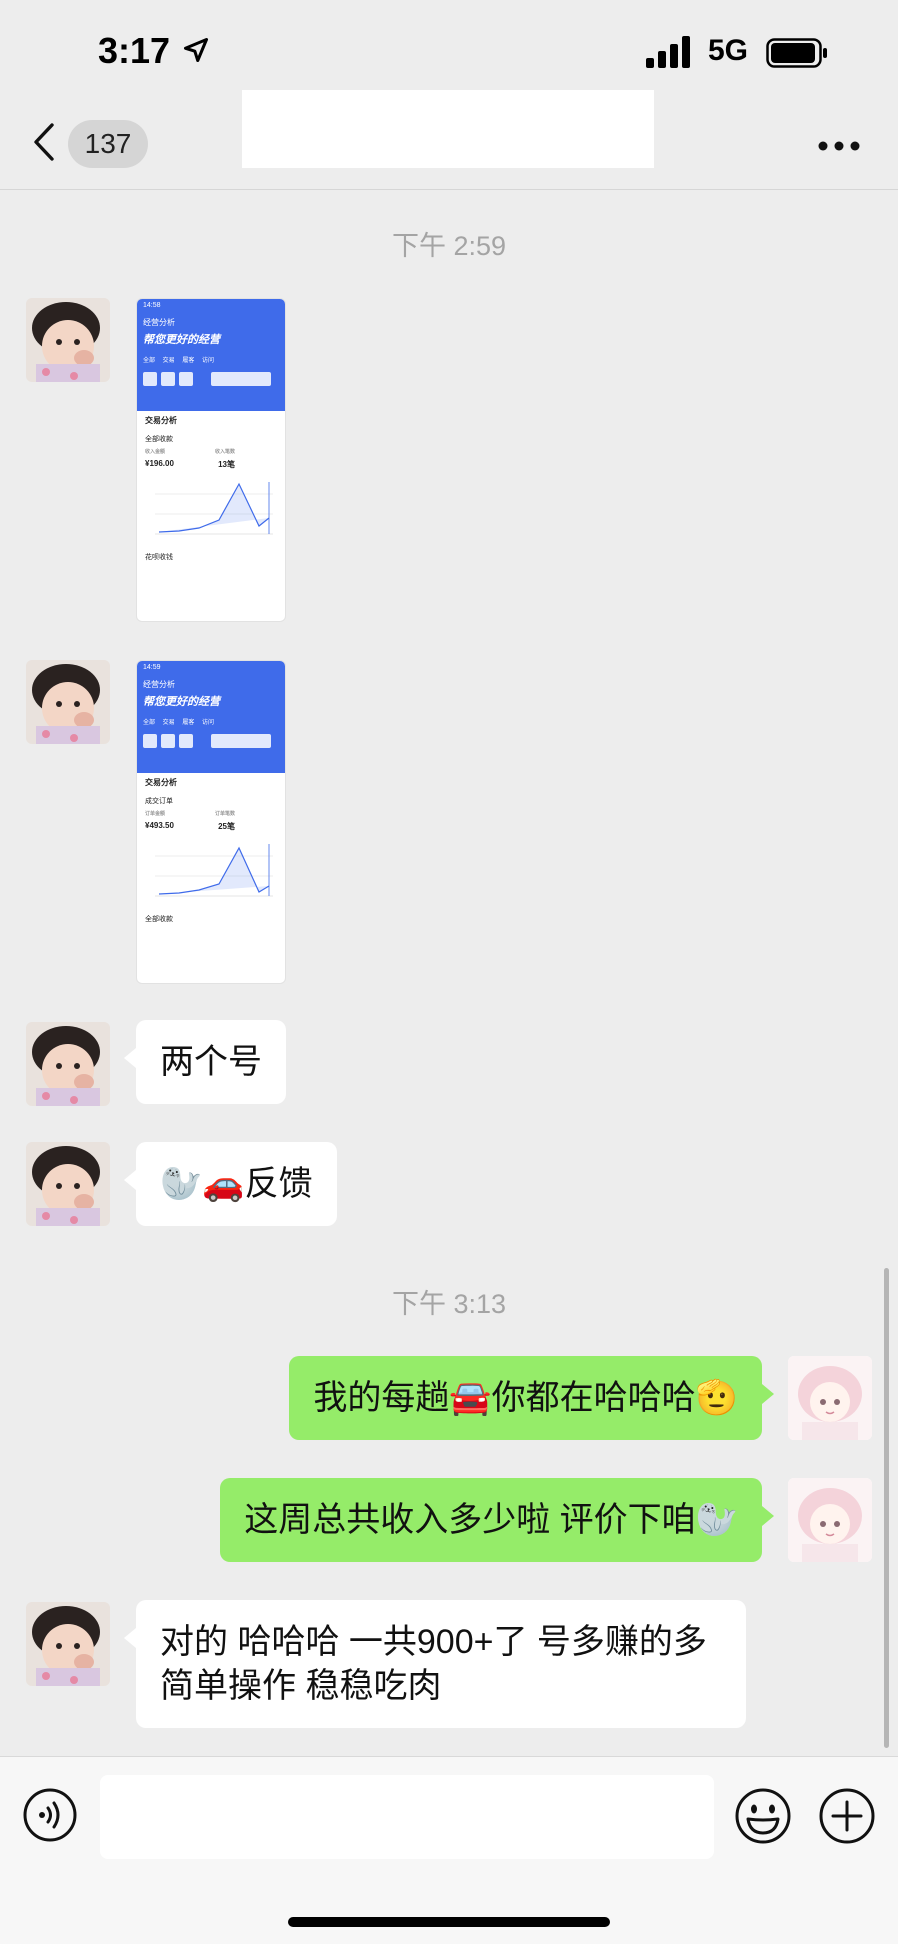 Image resolution: width=898 pixels, height=1944 pixels. I want to click on outgoing-message: 这周总共收入多少啦 评价下咱🦭, so click(497, 1520).